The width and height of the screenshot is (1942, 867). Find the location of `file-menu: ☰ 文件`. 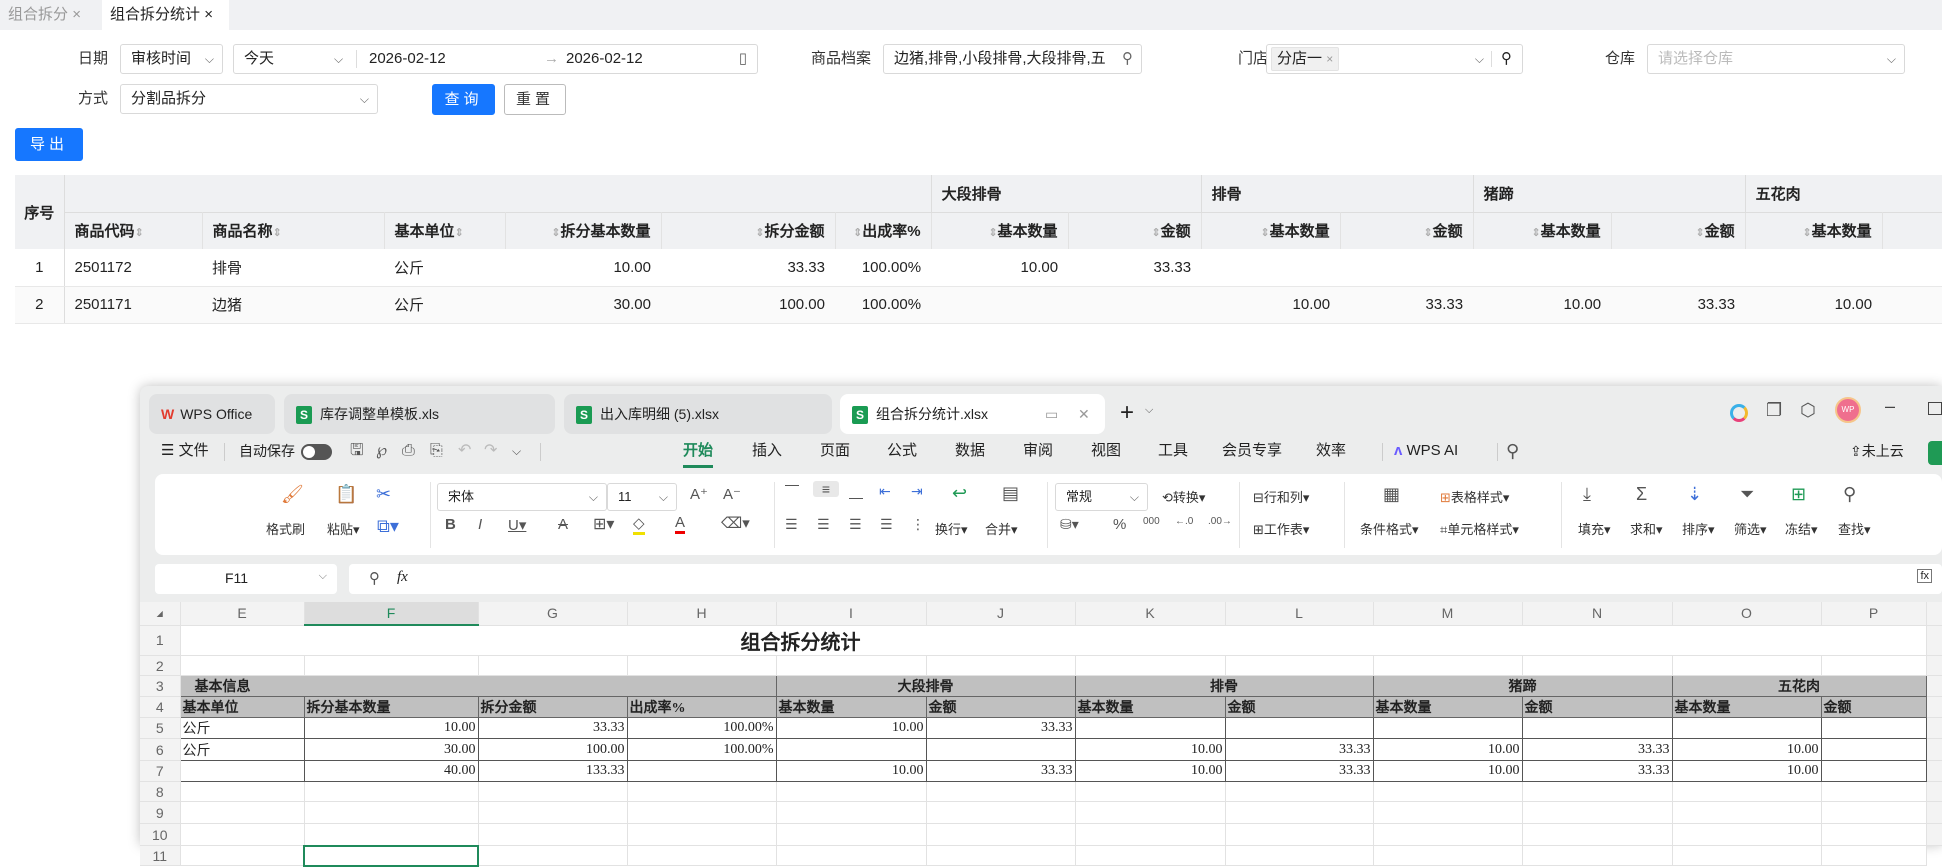

file-menu: ☰ 文件 is located at coordinates (185, 451).